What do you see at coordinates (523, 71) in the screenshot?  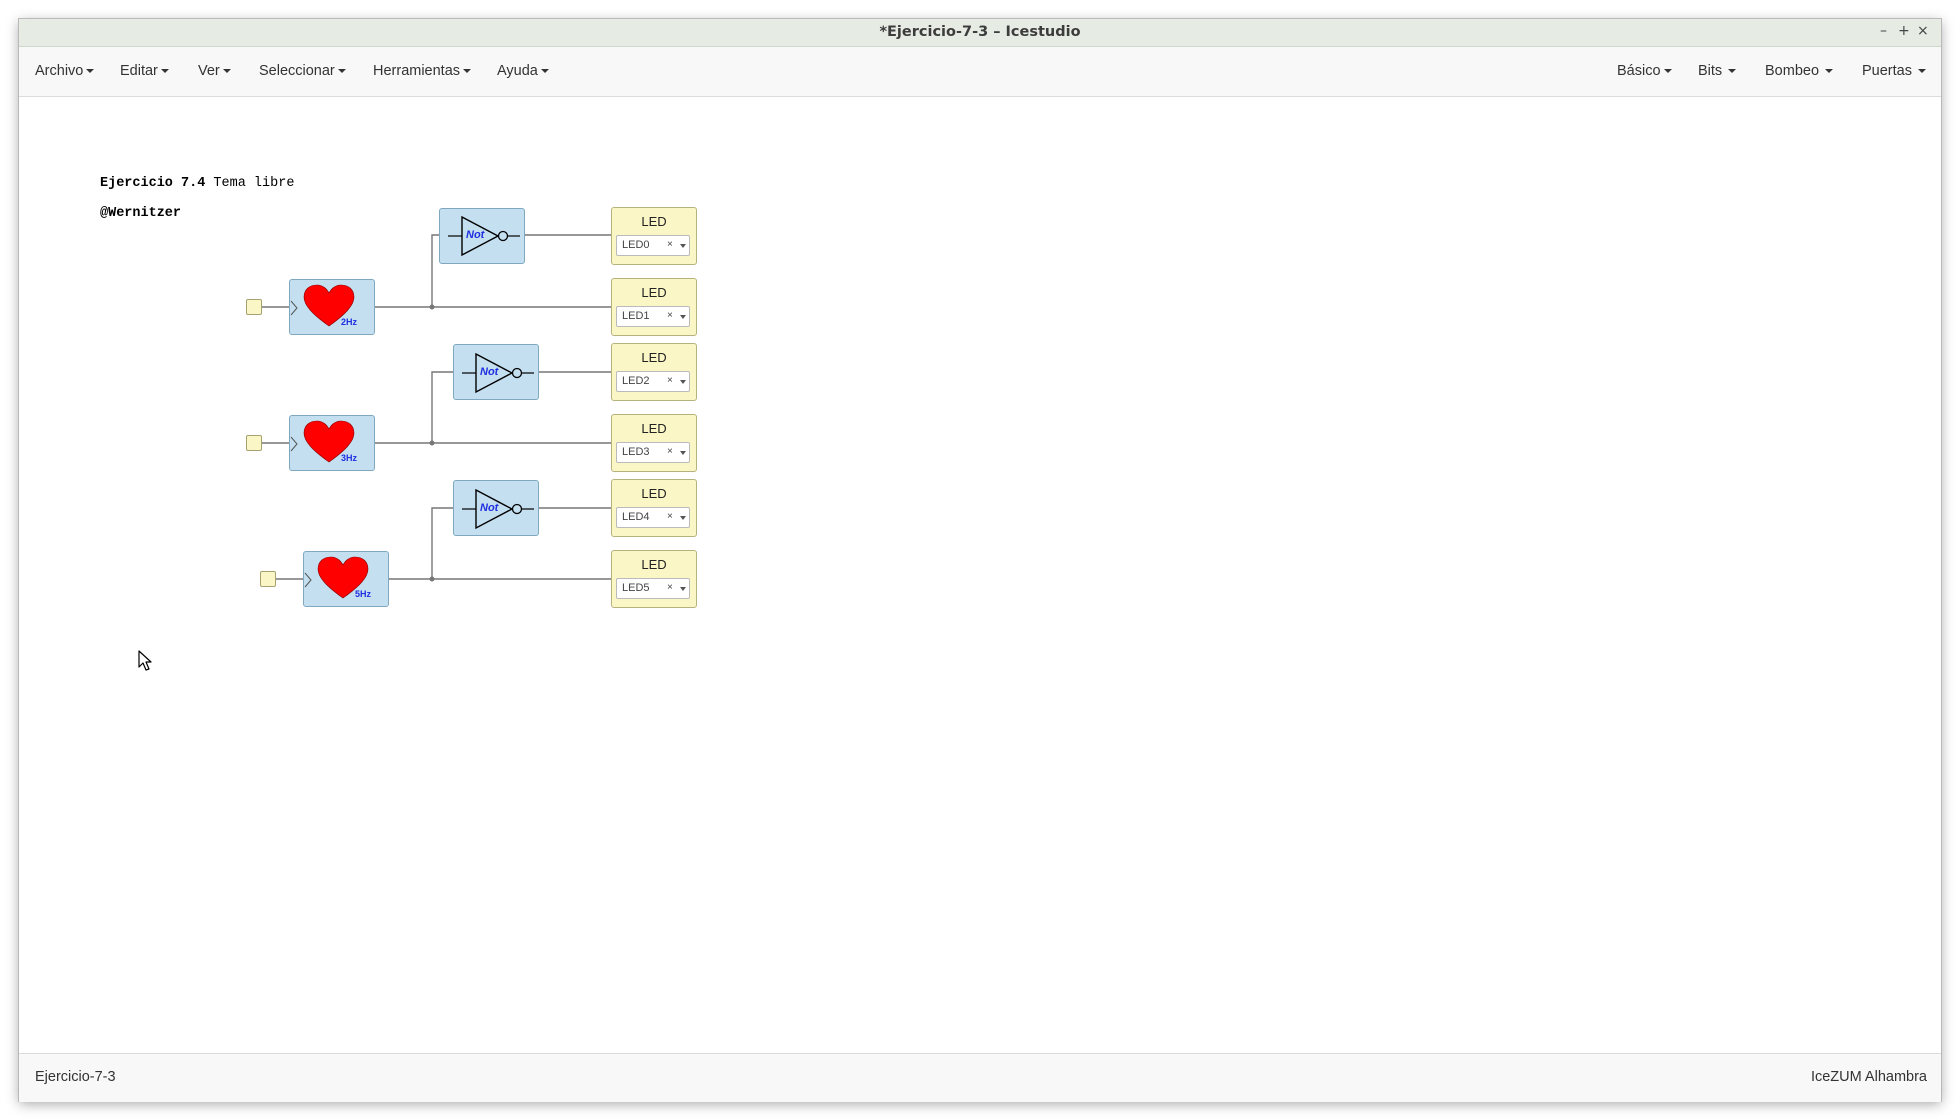 I see `menu-ayuda: Ayuda` at bounding box center [523, 71].